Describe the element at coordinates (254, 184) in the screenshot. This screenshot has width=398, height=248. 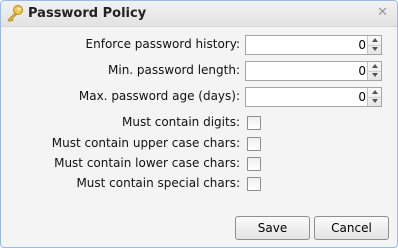
I see `special-checkbox` at that location.